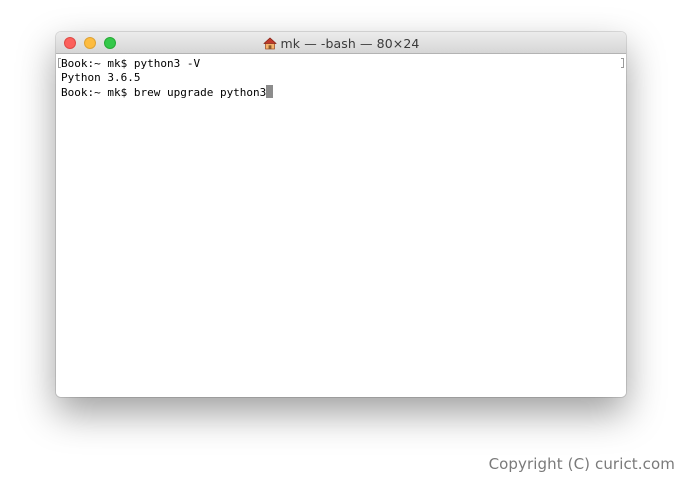 The image size is (682, 478). I want to click on title-bar: mk — -bash — 80×24, so click(341, 43).